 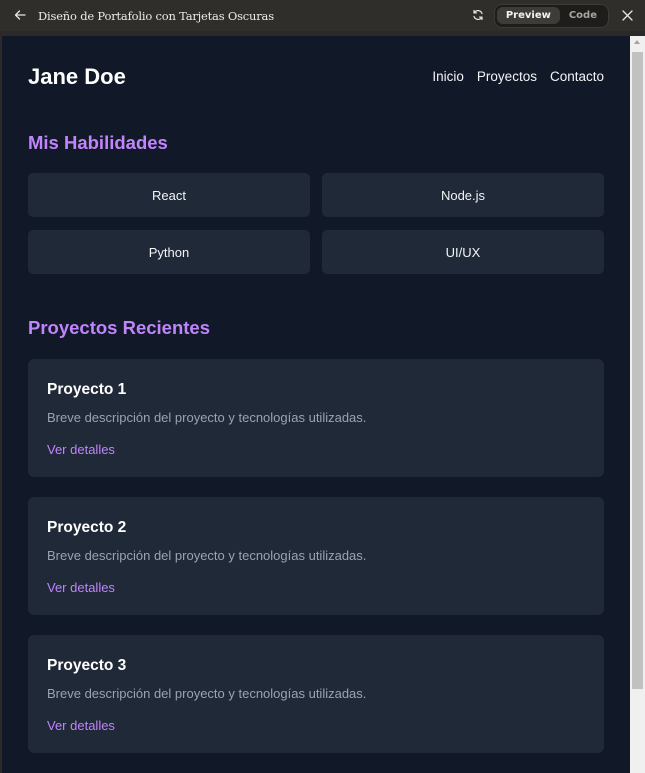 I want to click on refresh-button, so click(x=478, y=16).